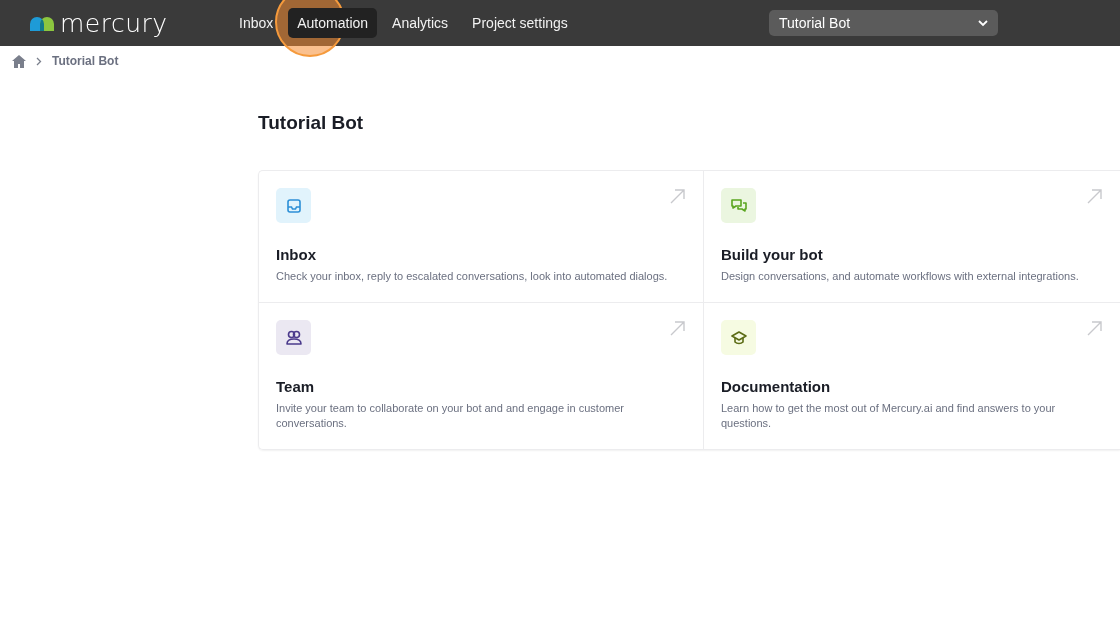 The height and width of the screenshot is (626, 1120). What do you see at coordinates (776, 386) in the screenshot?
I see `card-title: Documentation` at bounding box center [776, 386].